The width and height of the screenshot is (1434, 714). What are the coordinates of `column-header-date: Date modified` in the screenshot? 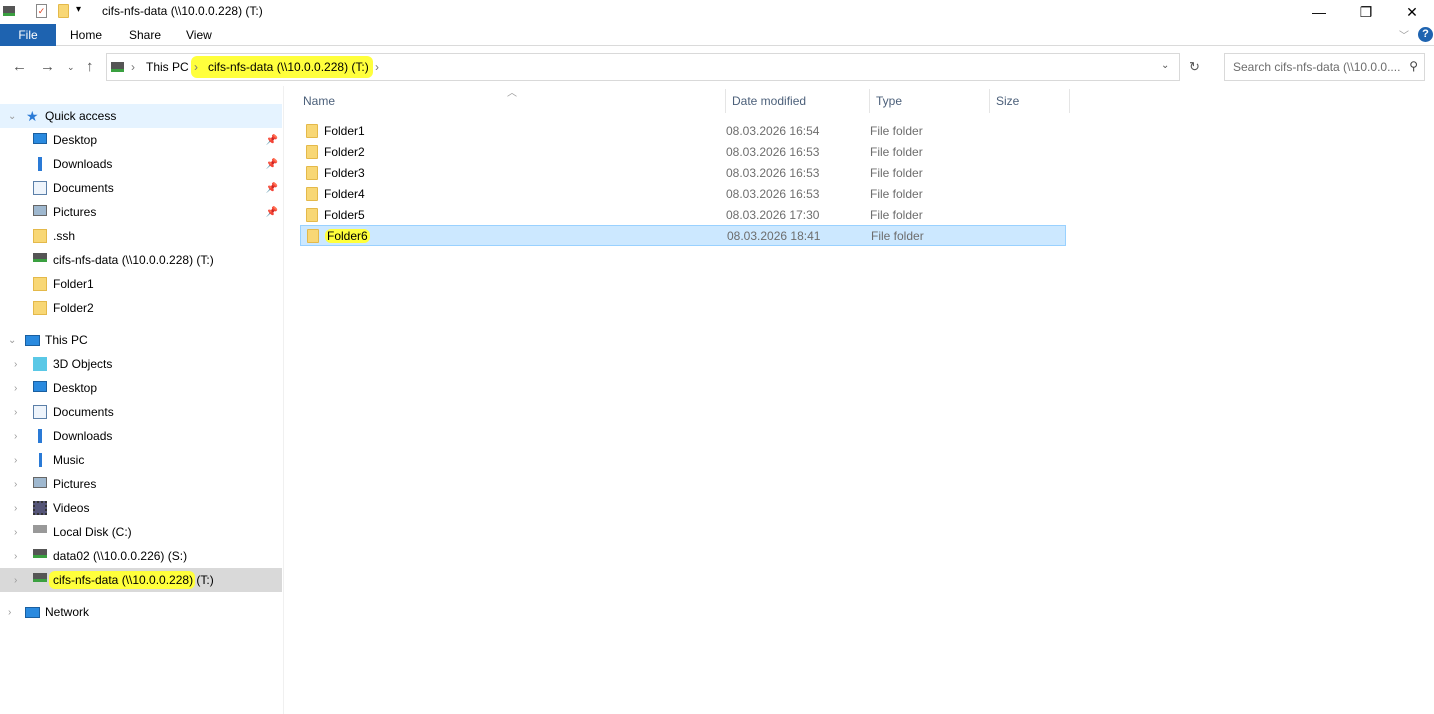 It's located at (798, 101).